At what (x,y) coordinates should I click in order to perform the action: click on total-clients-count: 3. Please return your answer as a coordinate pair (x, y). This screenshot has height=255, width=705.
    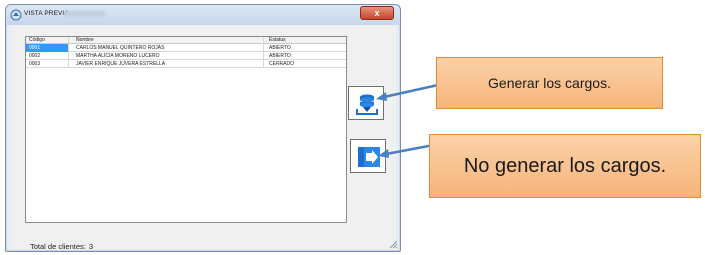
    Looking at the image, I should click on (91, 246).